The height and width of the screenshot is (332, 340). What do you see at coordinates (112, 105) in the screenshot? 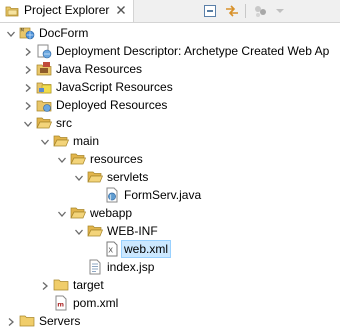
I see `tree-item-label: Deployed Resources` at bounding box center [112, 105].